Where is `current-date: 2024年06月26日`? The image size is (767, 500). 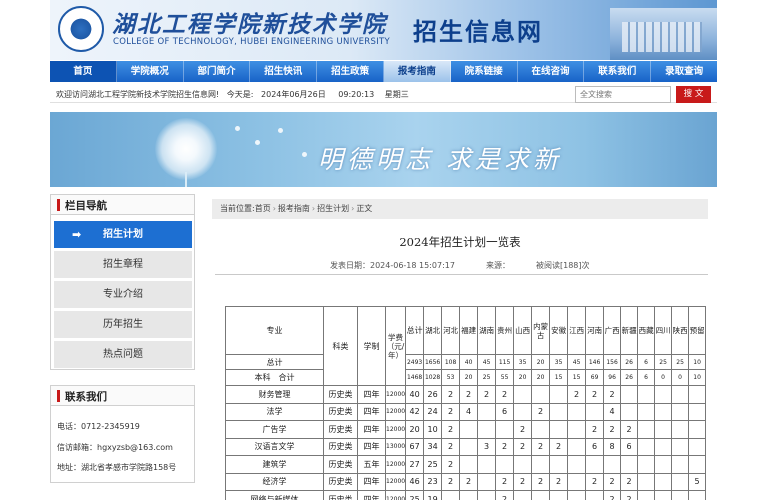 current-date: 2024年06月26日 is located at coordinates (293, 94).